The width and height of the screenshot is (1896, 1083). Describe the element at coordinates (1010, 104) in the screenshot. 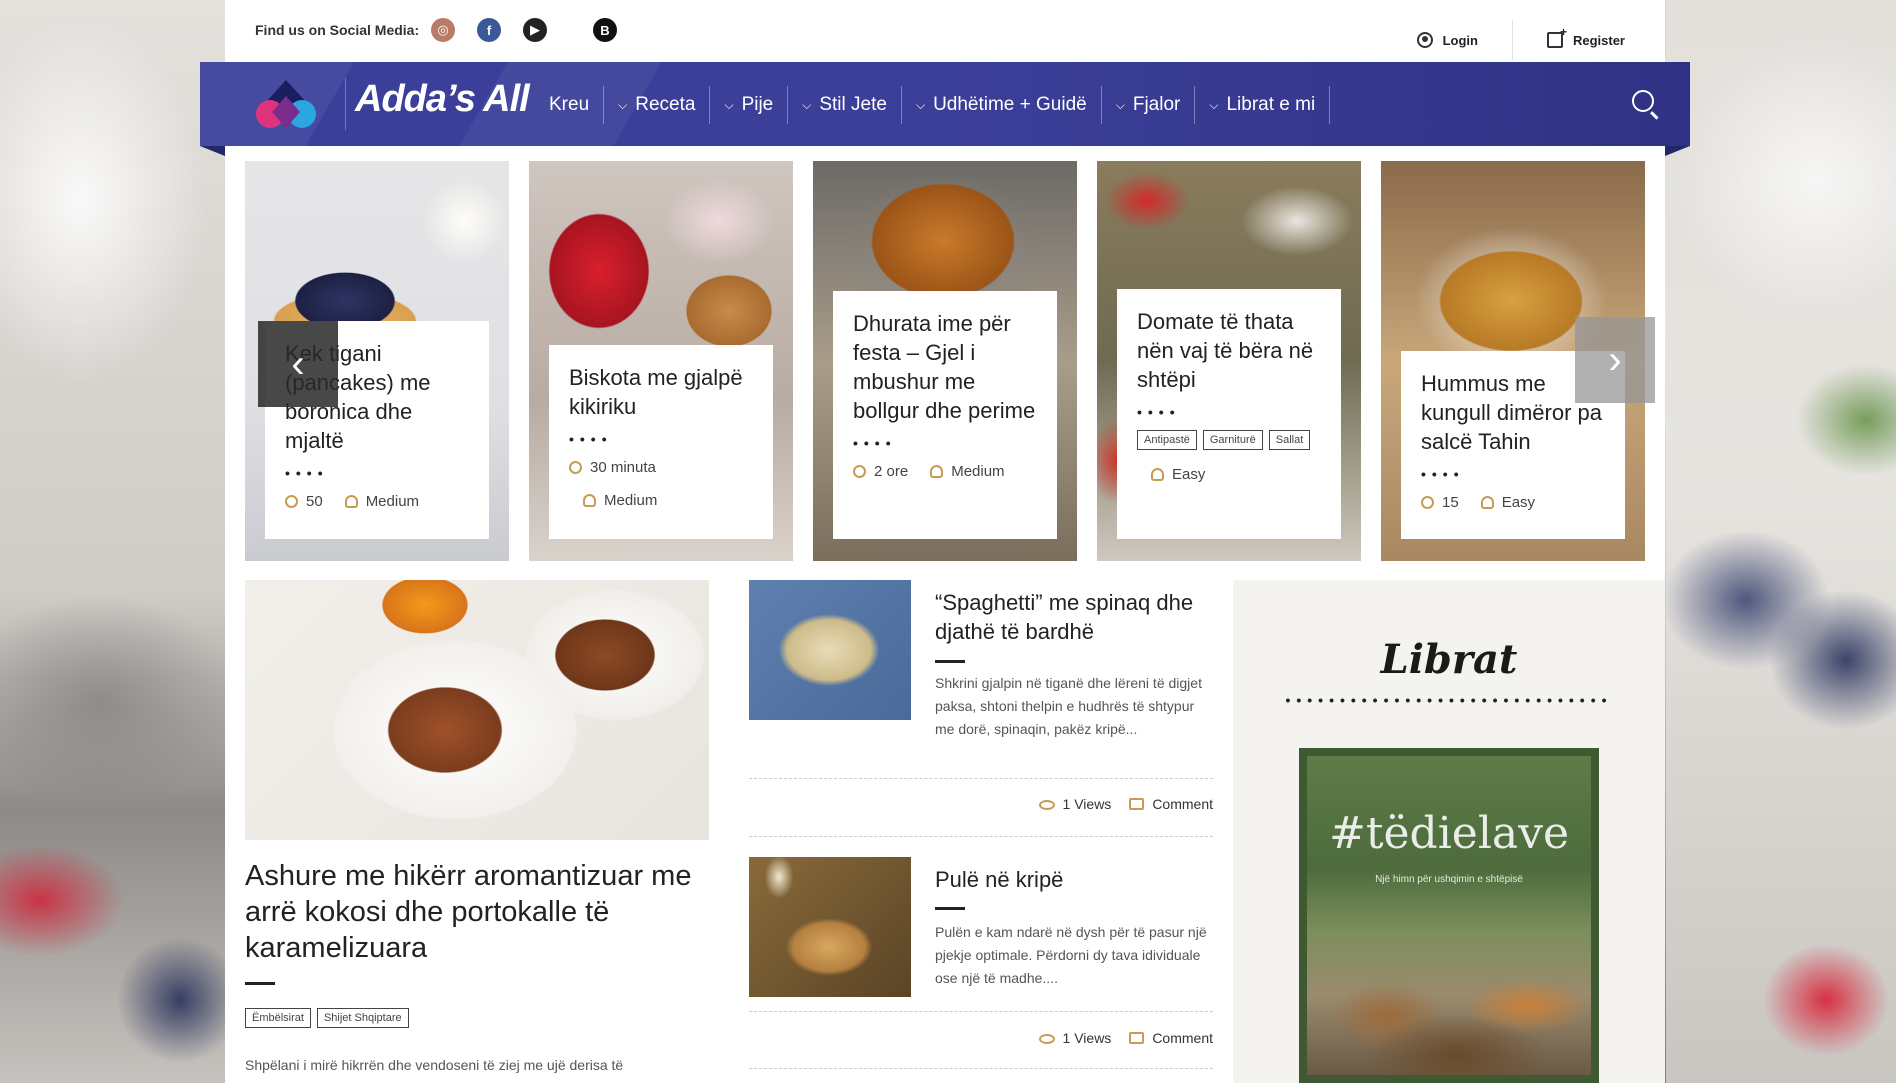

I see `nav-item-label: Udhëtime + Guidë` at that location.